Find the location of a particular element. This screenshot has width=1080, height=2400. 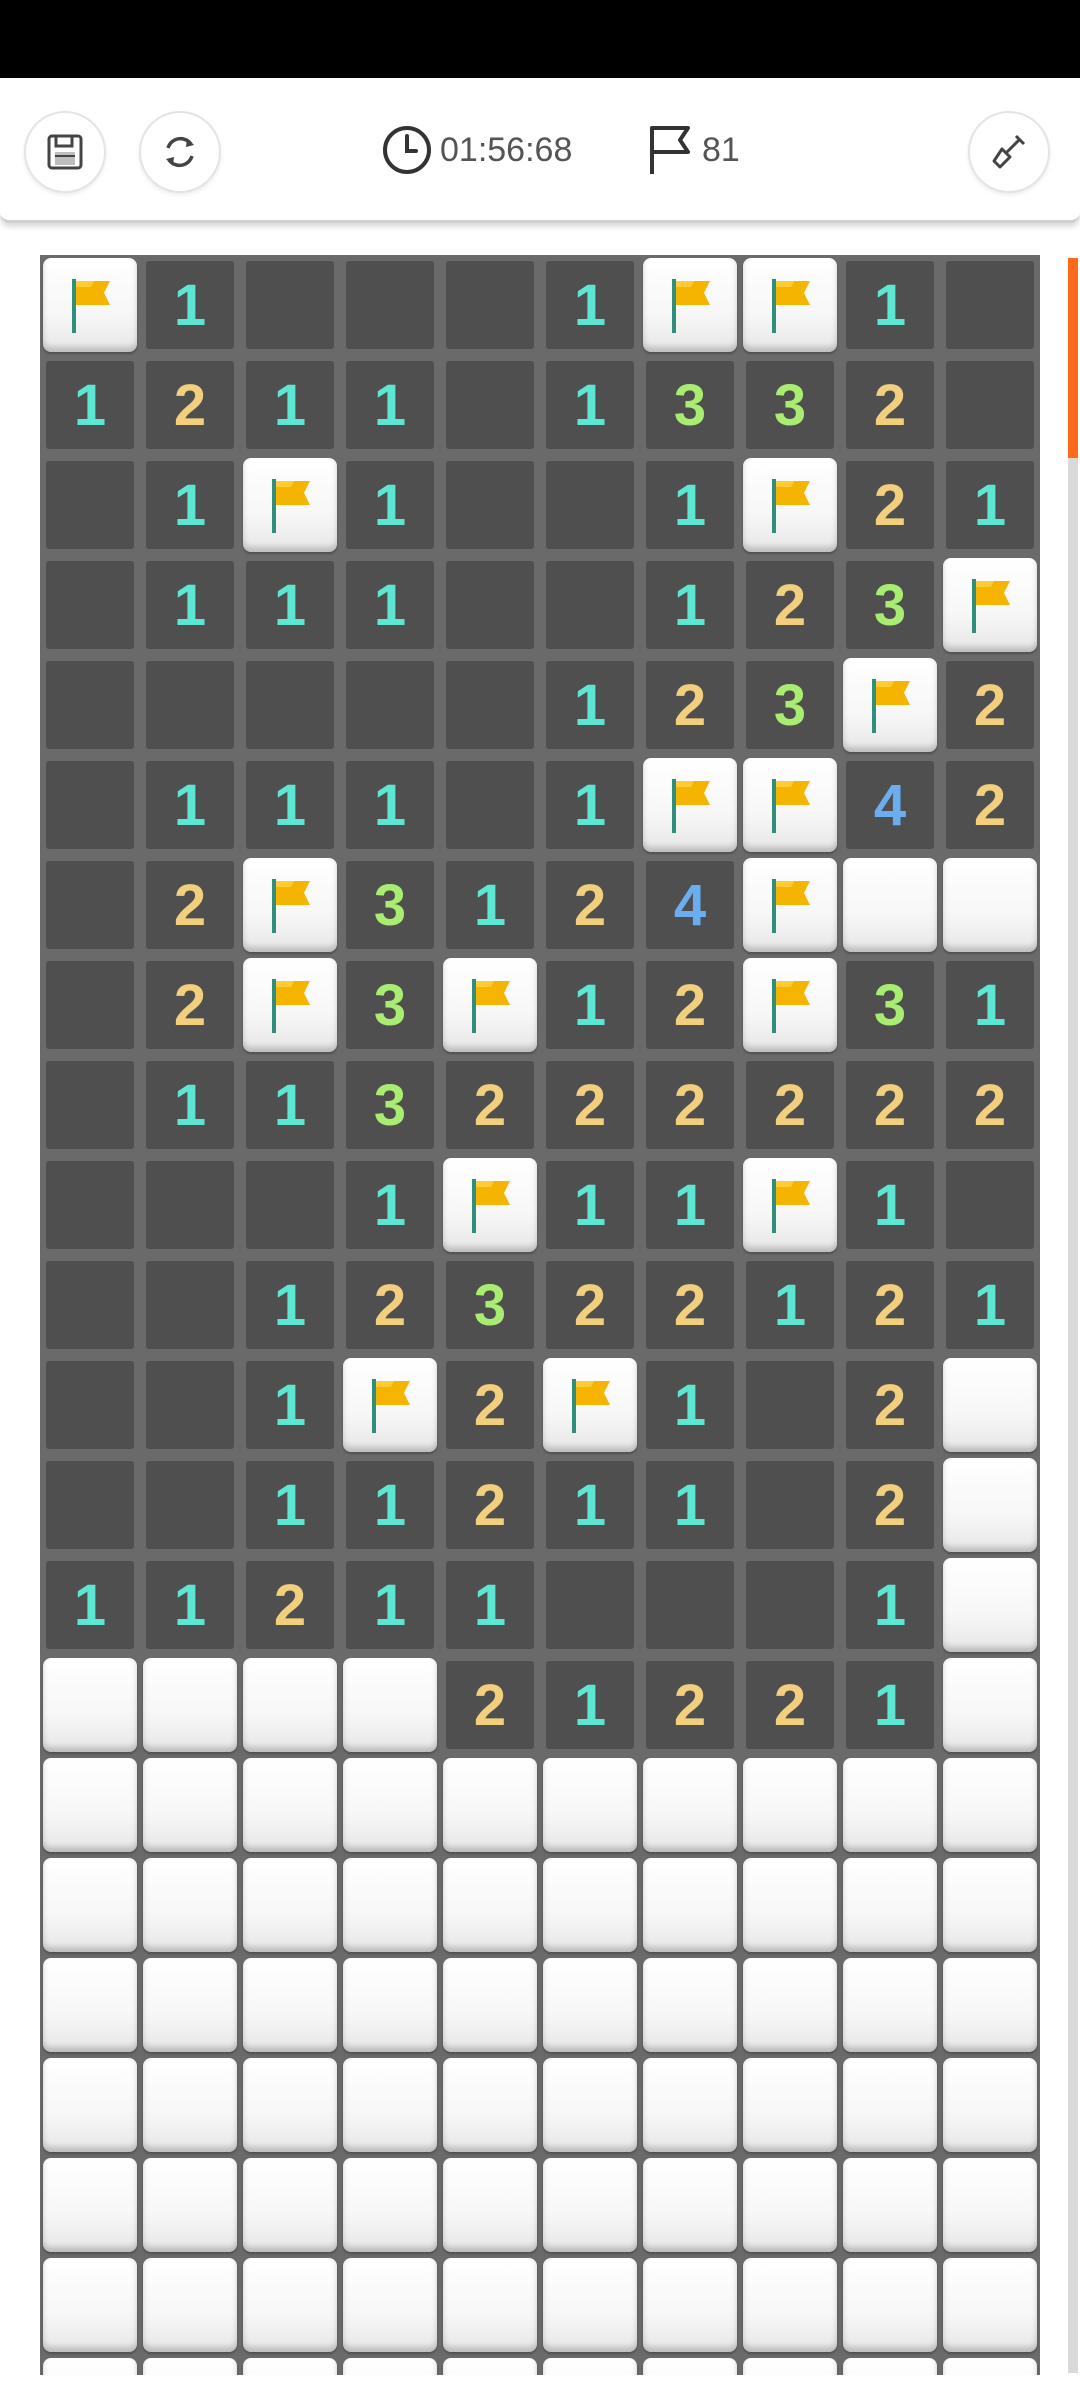

restart-button is located at coordinates (180, 152).